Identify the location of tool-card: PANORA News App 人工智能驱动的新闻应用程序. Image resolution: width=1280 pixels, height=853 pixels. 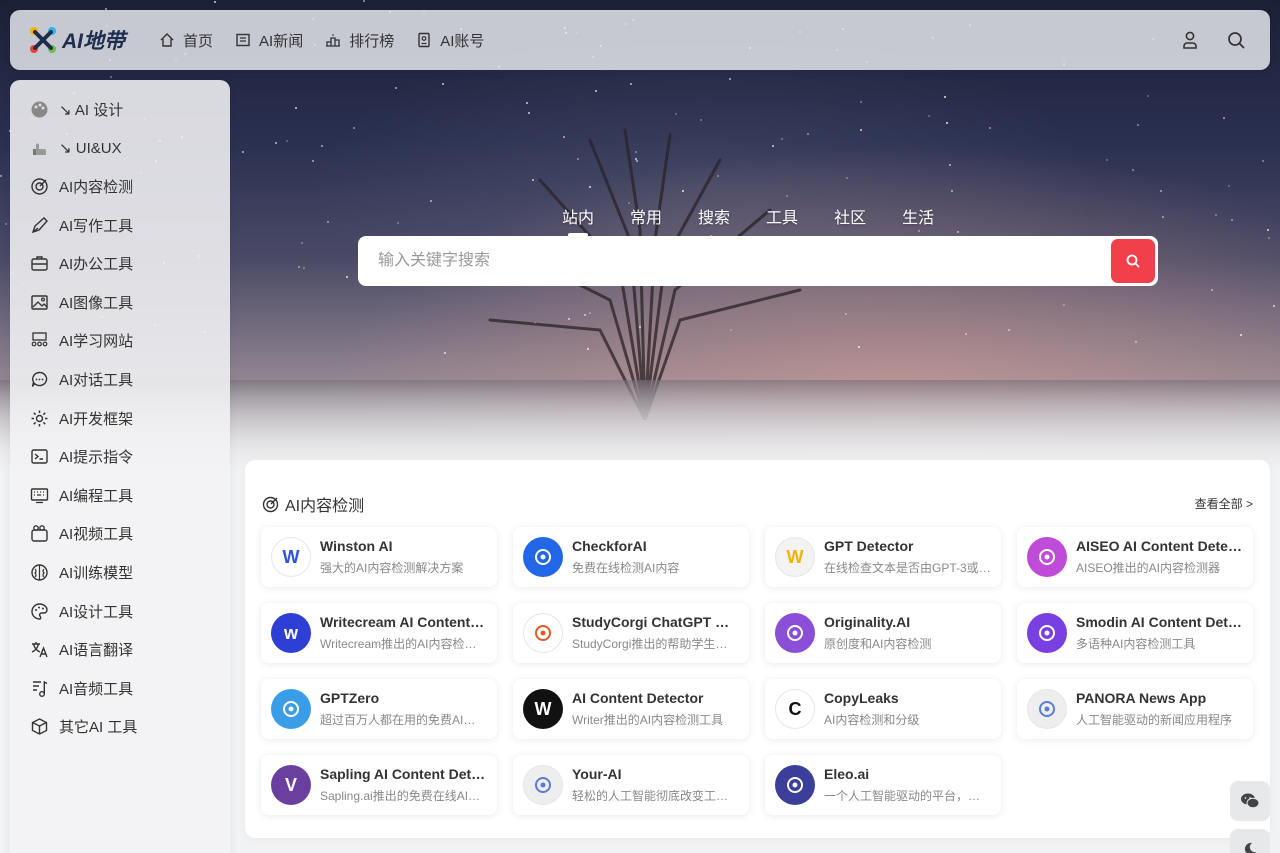
(1135, 709).